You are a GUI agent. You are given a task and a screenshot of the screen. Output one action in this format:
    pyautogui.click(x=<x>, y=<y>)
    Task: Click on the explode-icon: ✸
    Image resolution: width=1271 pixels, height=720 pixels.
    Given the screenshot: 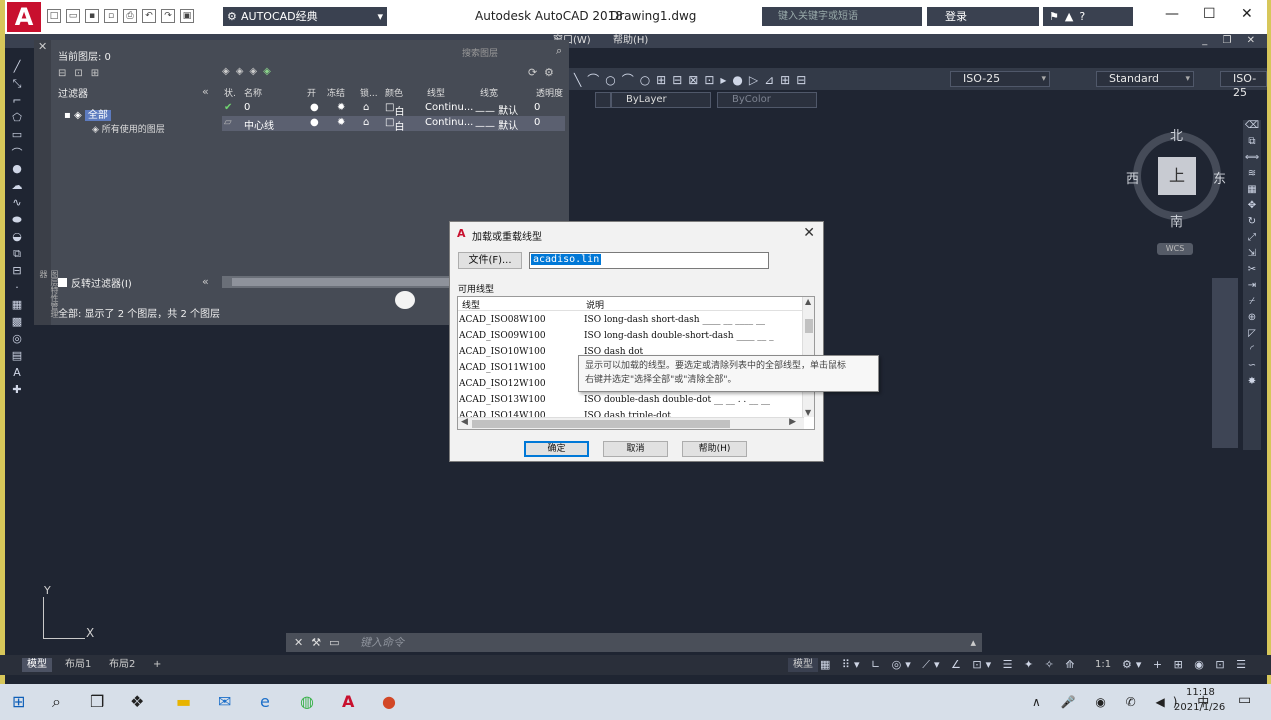 What is the action you would take?
    pyautogui.click(x=1252, y=384)
    